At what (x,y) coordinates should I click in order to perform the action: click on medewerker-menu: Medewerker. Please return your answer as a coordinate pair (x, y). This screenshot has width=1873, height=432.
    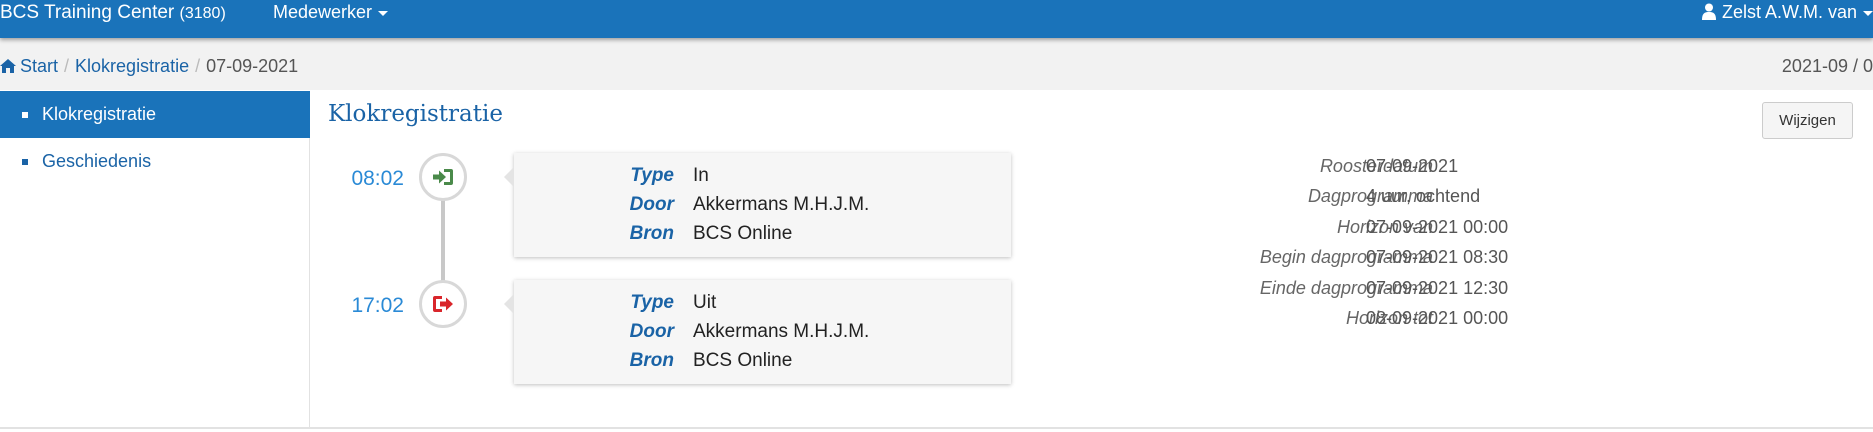
    Looking at the image, I should click on (331, 12).